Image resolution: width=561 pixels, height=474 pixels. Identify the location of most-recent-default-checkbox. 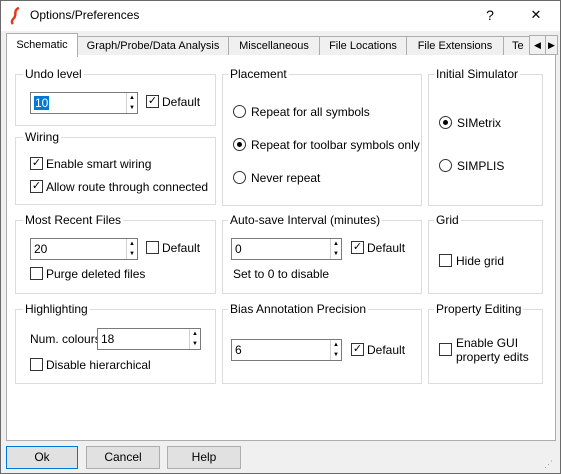
(152, 247).